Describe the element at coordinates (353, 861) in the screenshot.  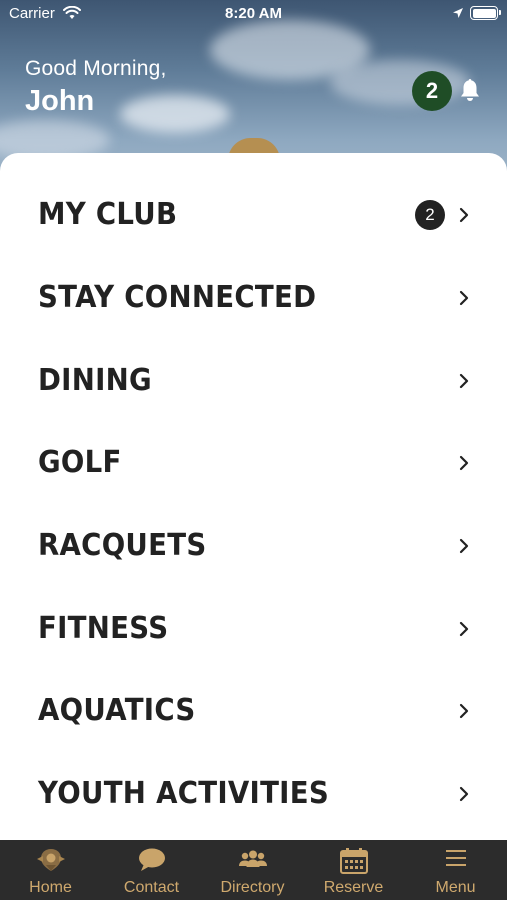
I see `calendar-icon` at that location.